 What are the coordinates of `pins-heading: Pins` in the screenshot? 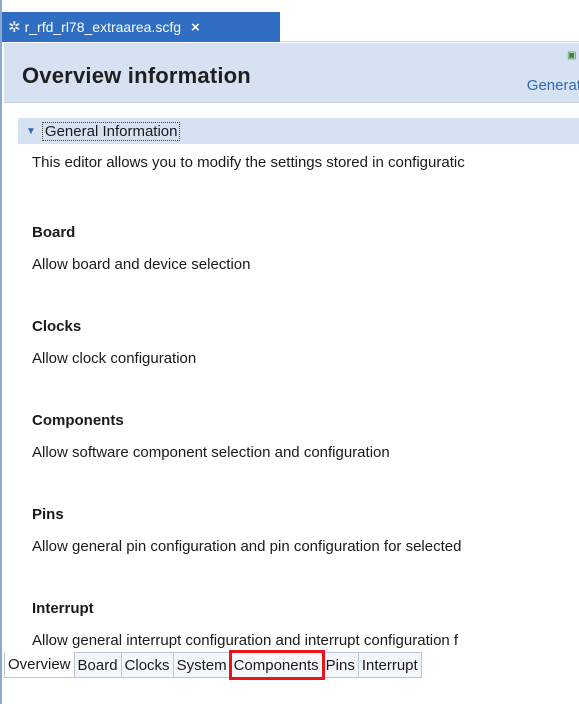 It's located at (48, 514).